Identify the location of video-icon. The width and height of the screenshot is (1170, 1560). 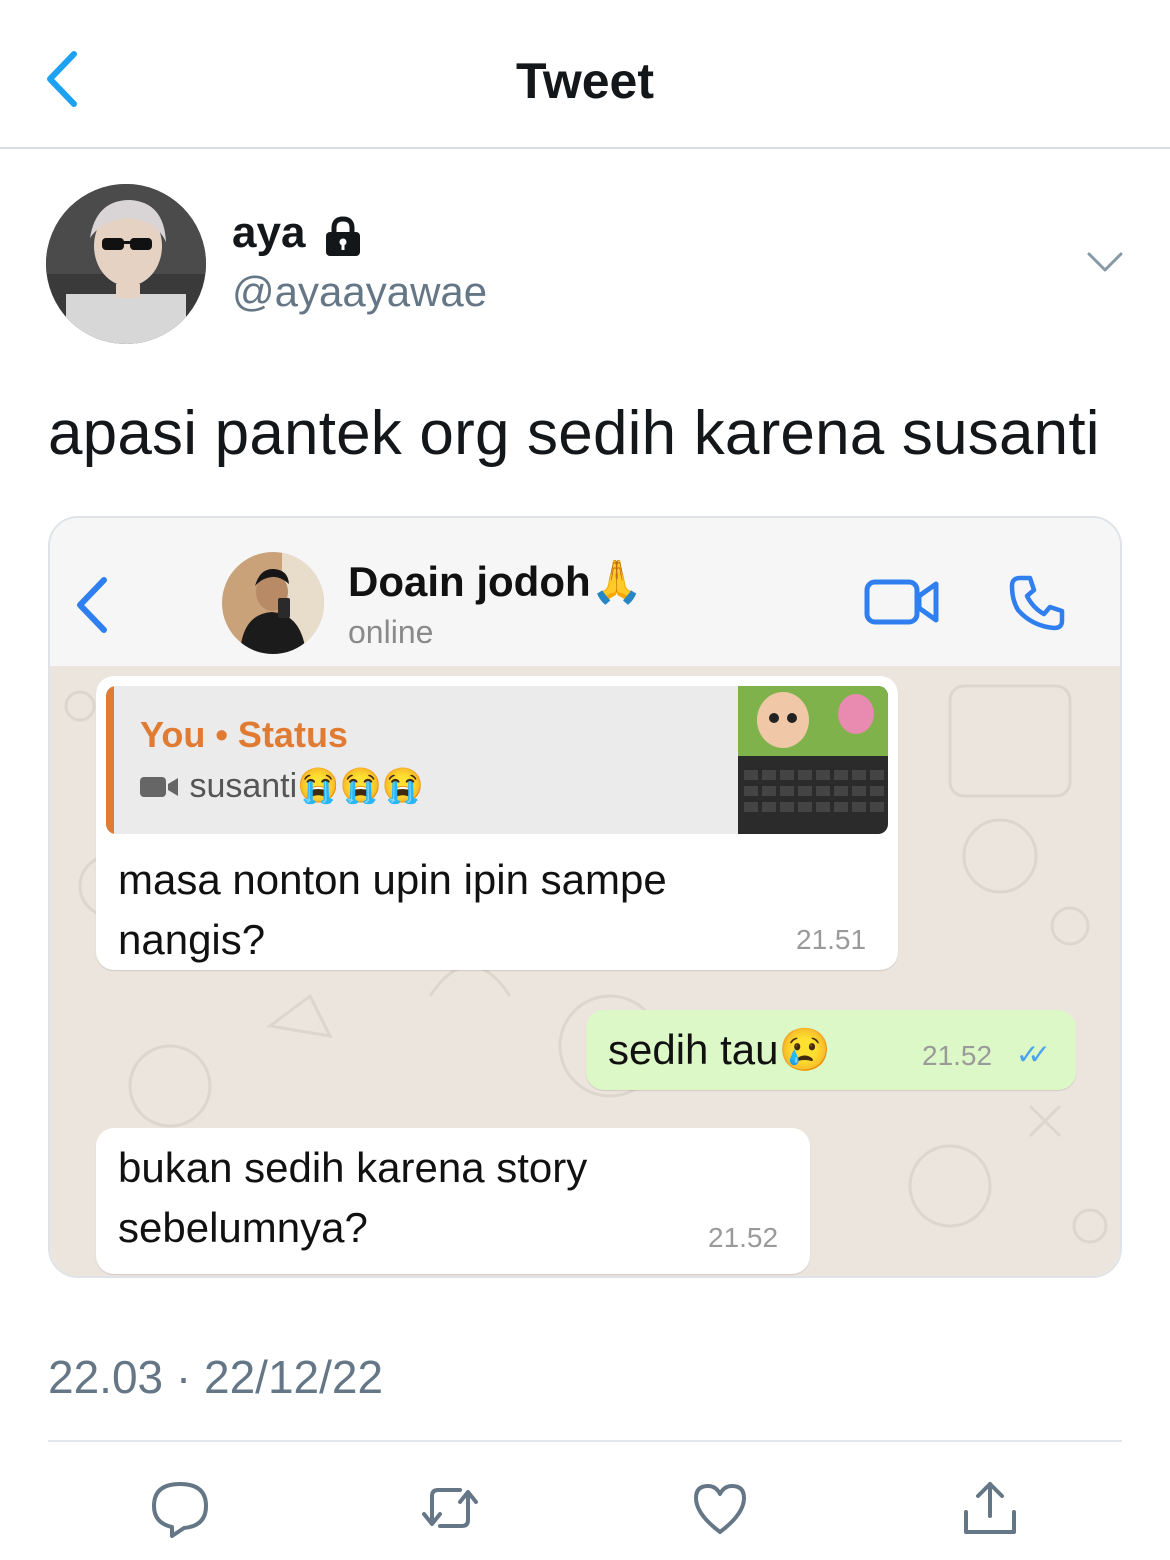
(159, 787).